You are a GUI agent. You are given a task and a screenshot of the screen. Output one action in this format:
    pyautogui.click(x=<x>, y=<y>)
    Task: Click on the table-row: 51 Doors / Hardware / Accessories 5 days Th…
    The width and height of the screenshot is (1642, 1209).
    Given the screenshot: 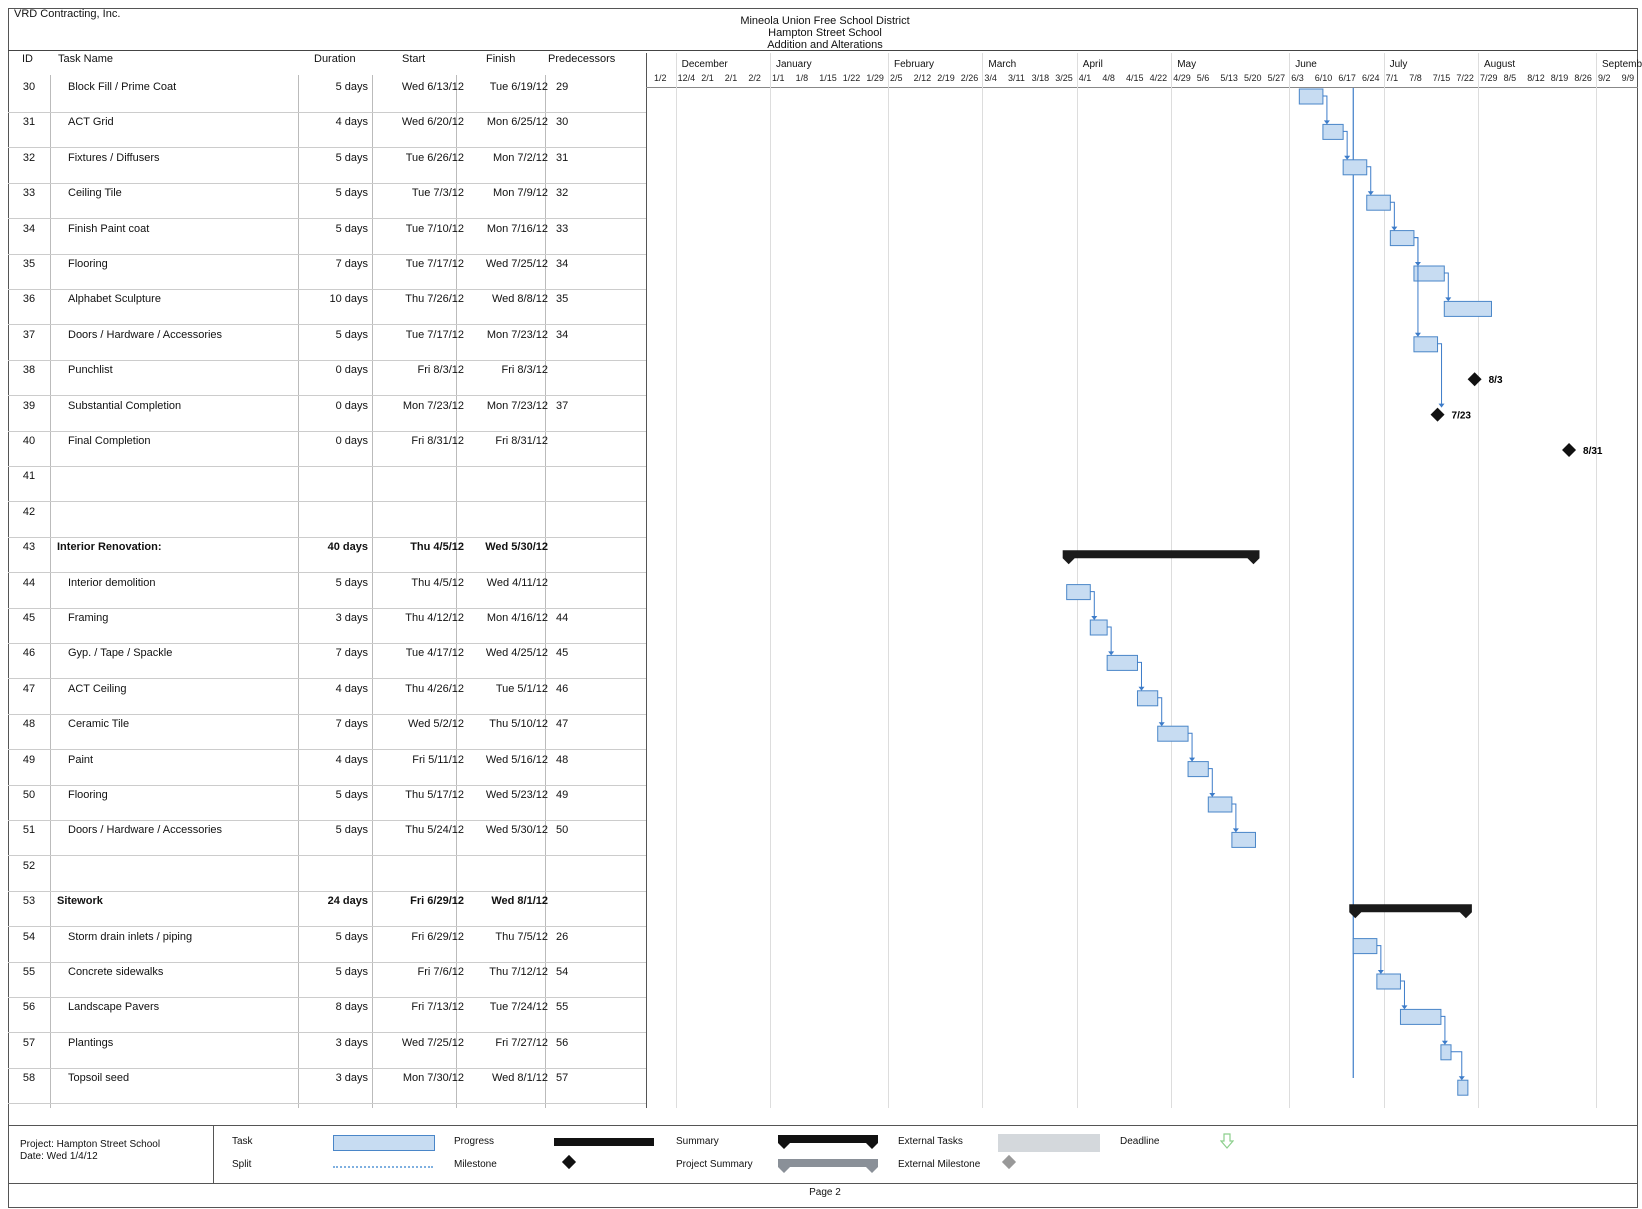 What is the action you would take?
    pyautogui.click(x=327, y=838)
    